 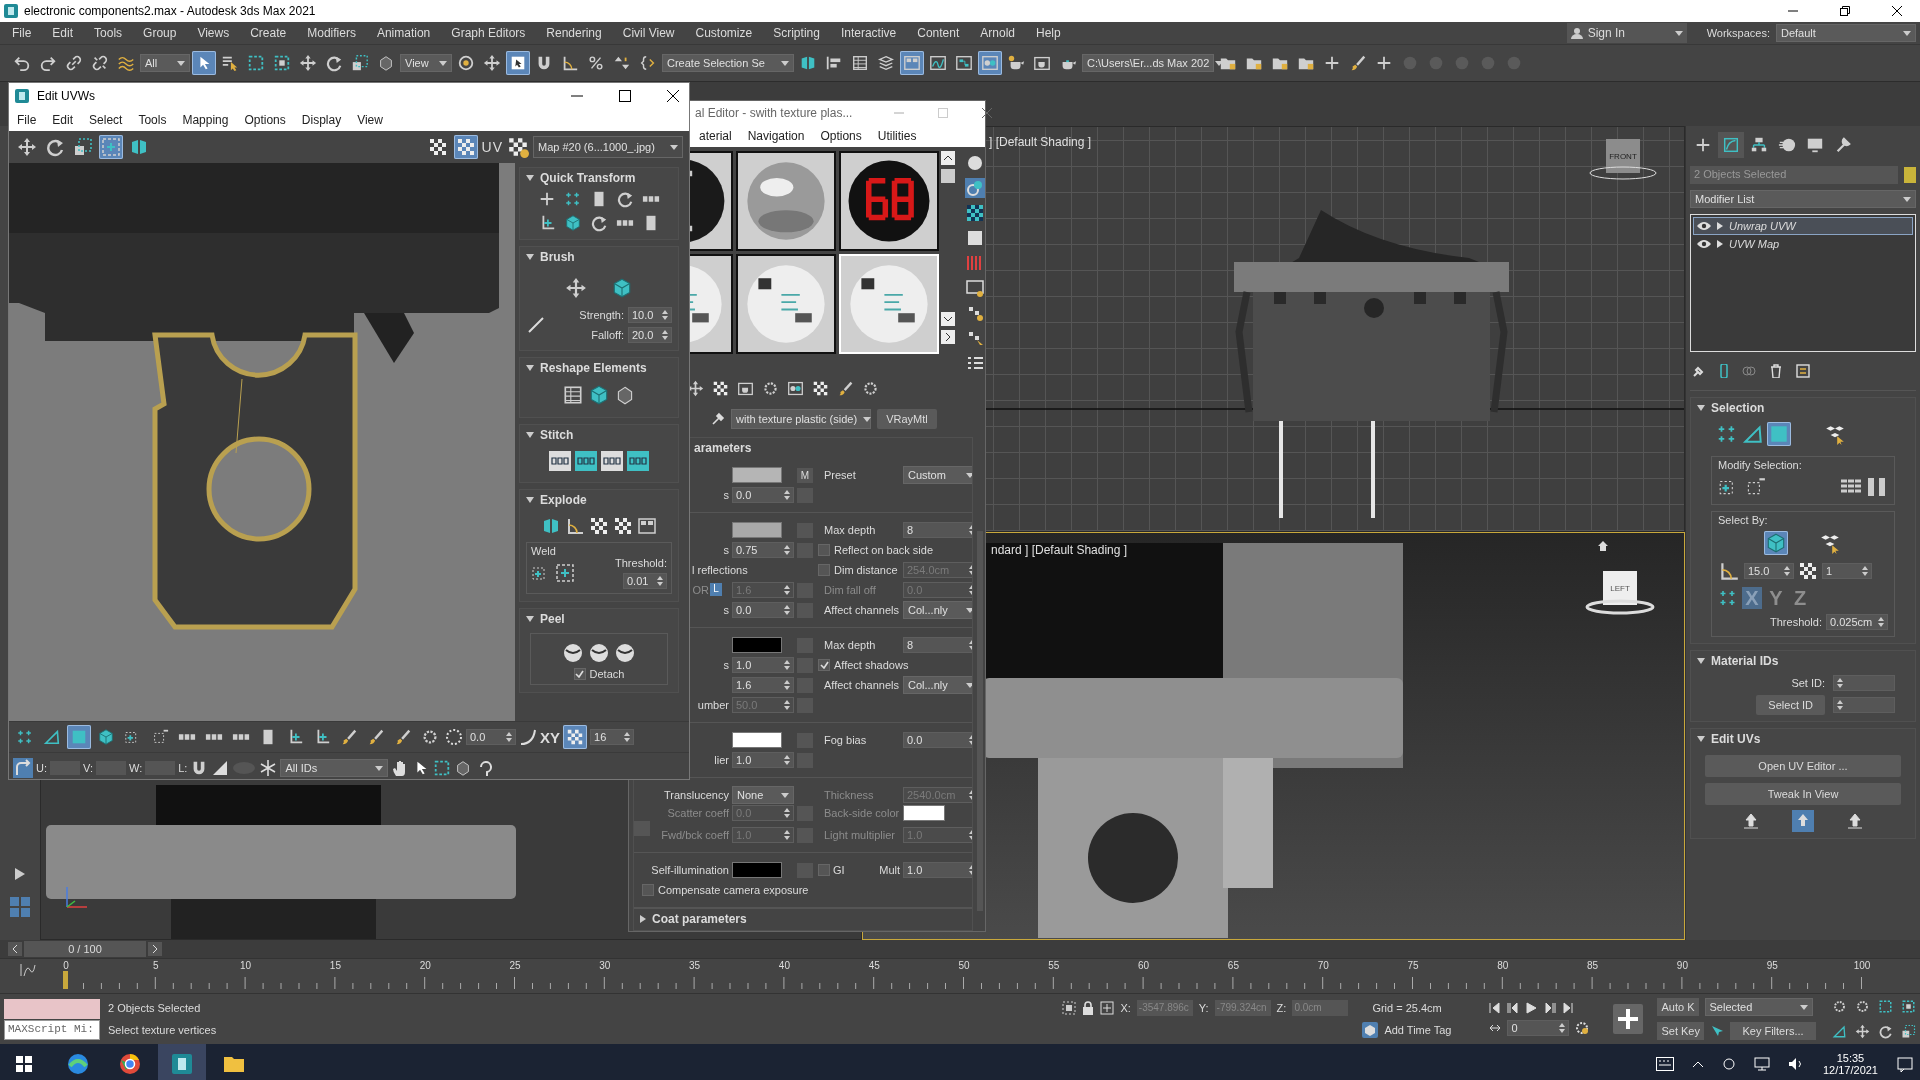 I want to click on rollout-title: Explode, so click(x=563, y=500).